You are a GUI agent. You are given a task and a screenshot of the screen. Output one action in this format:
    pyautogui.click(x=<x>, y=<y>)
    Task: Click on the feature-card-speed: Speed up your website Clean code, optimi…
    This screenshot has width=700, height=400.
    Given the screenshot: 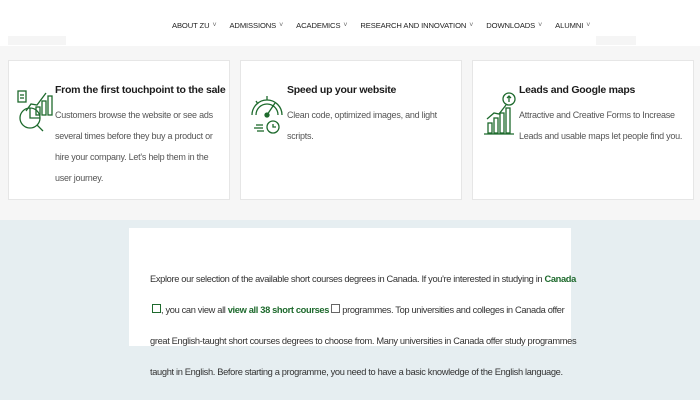 What is the action you would take?
    pyautogui.click(x=351, y=130)
    